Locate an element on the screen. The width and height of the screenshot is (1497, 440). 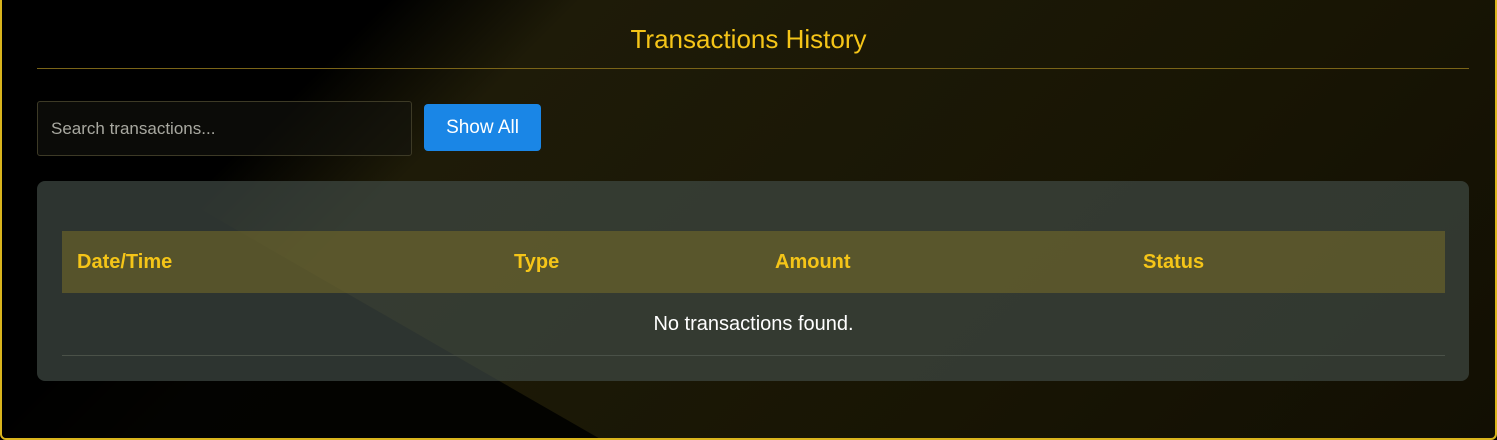
search-input is located at coordinates (224, 128).